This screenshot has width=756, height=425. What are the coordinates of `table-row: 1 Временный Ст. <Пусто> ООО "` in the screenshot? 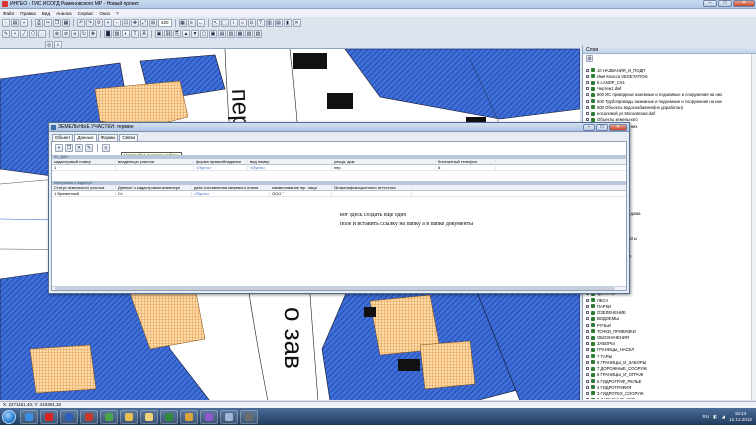 It's located at (339, 194).